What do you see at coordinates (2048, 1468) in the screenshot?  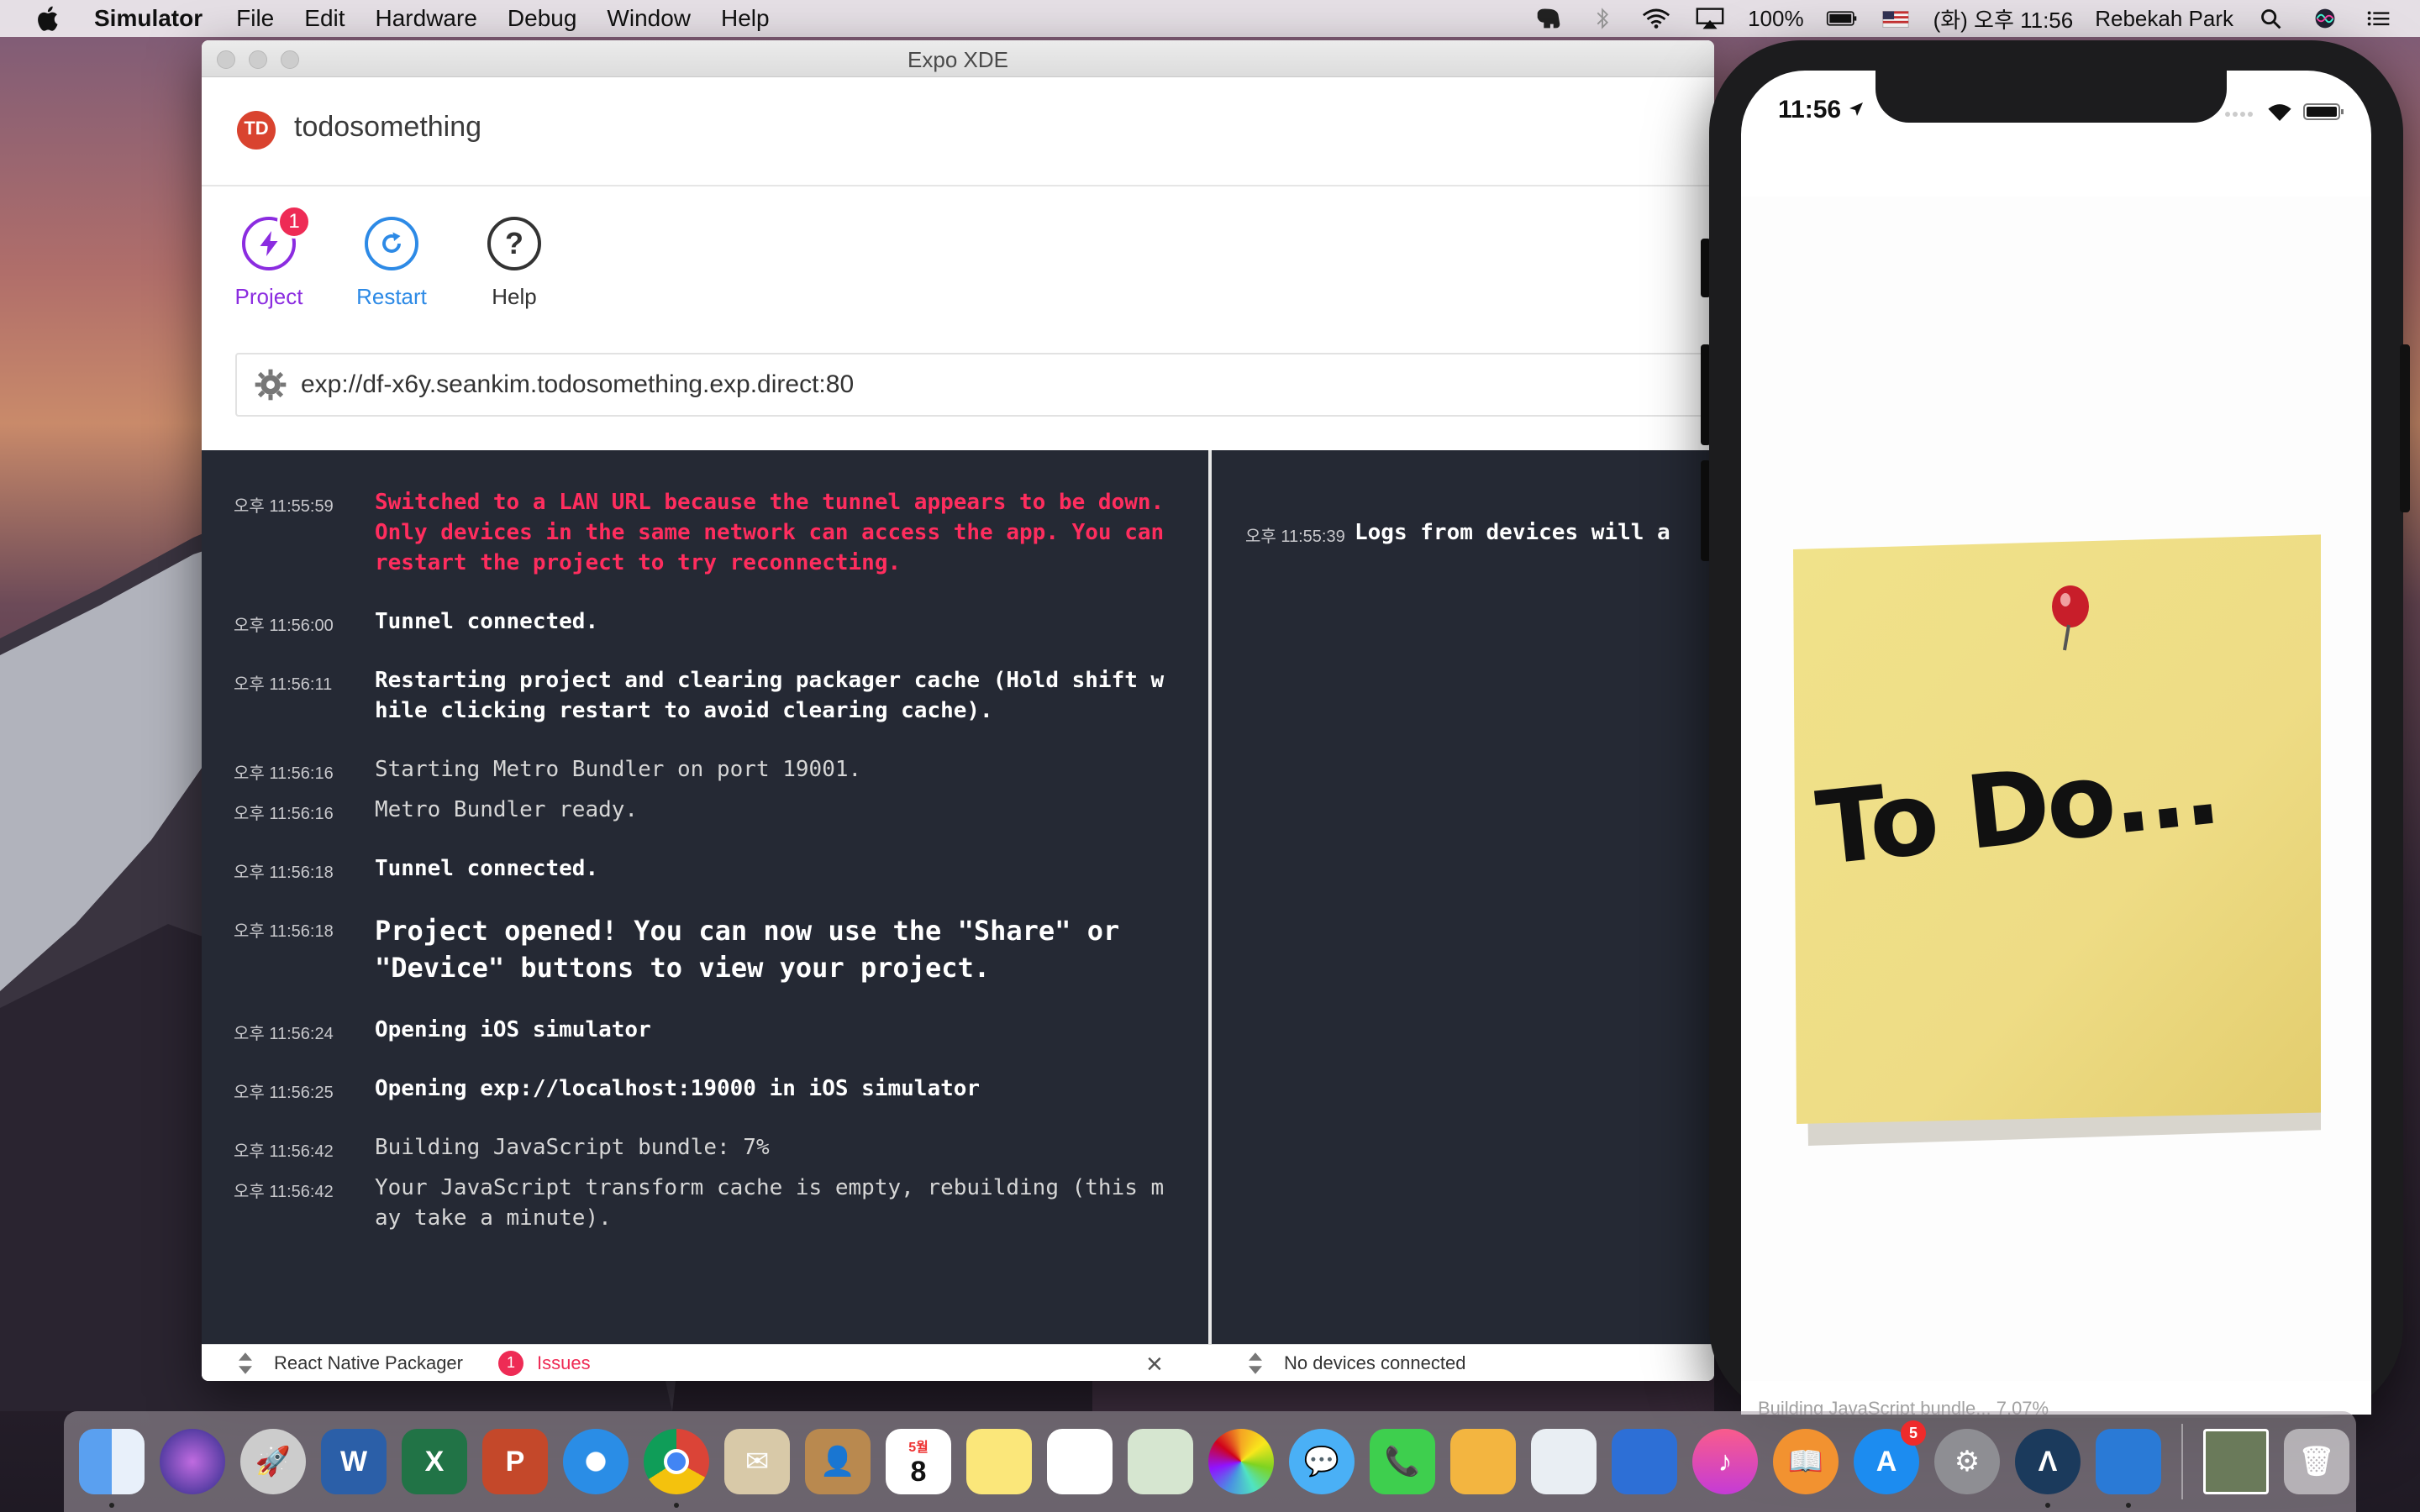 I see `expo-xde-icon: Λ` at bounding box center [2048, 1468].